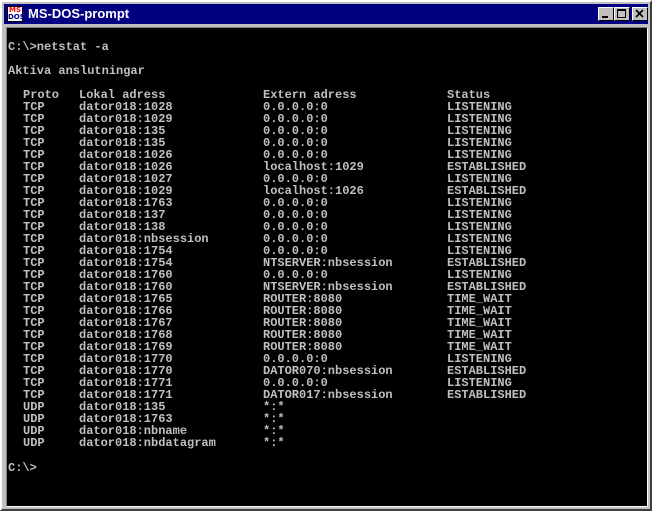 The image size is (652, 511). I want to click on minimize-button, so click(606, 14).